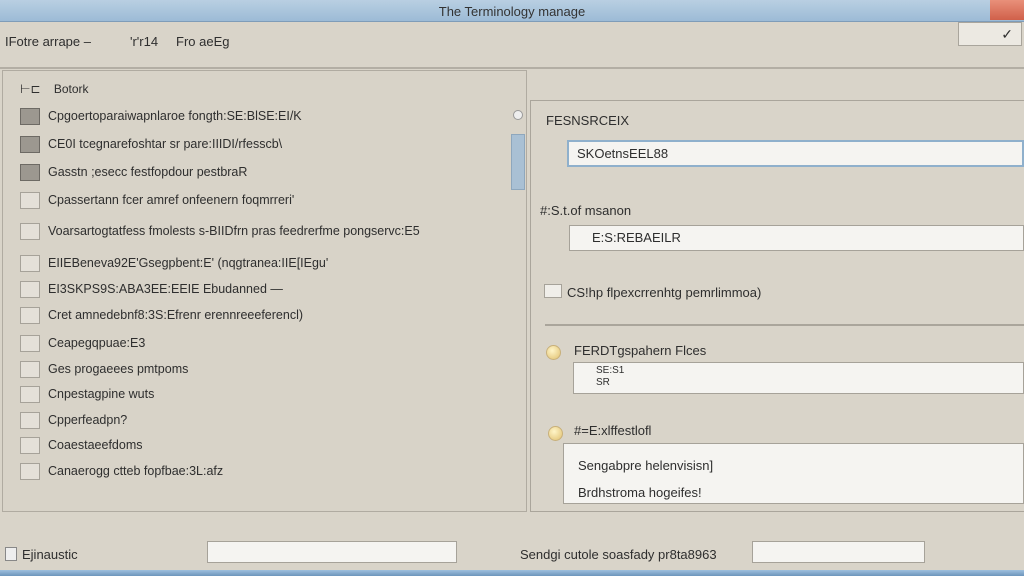 Image resolution: width=1024 pixels, height=576 pixels. I want to click on list-item: Cnpestagpine wuts, so click(87, 394).